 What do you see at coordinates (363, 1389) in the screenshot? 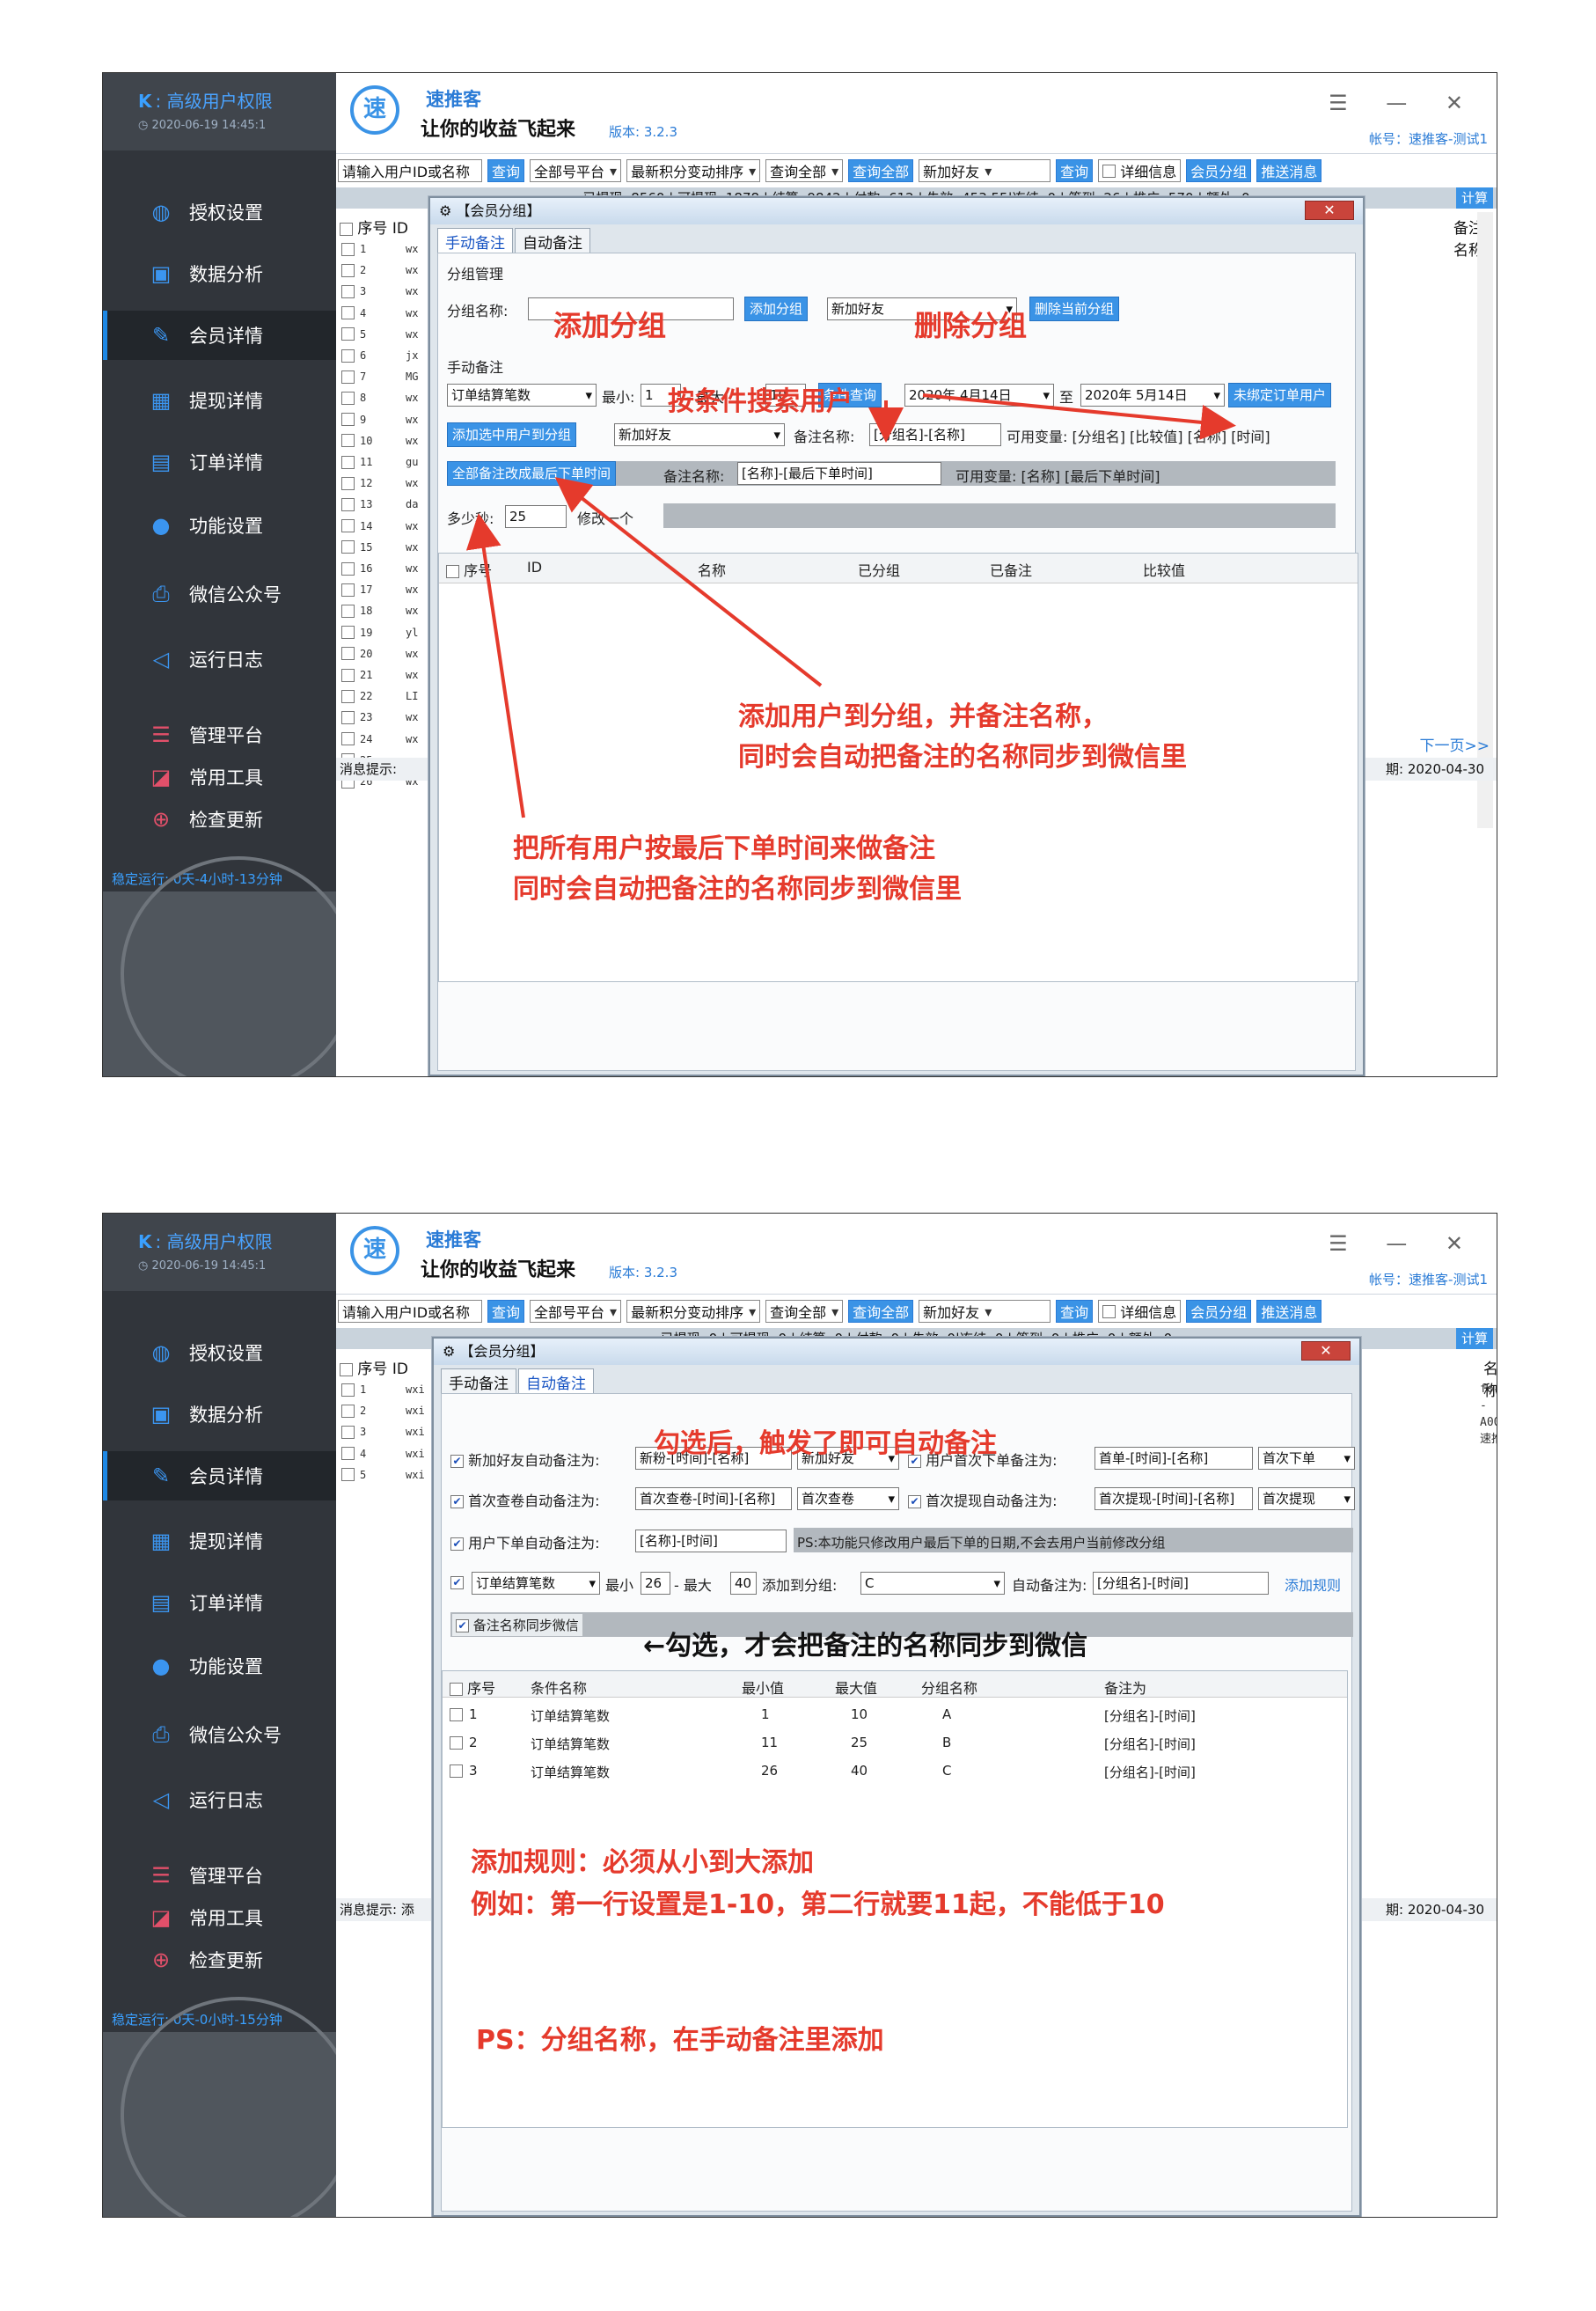
I see `row-no: 1` at bounding box center [363, 1389].